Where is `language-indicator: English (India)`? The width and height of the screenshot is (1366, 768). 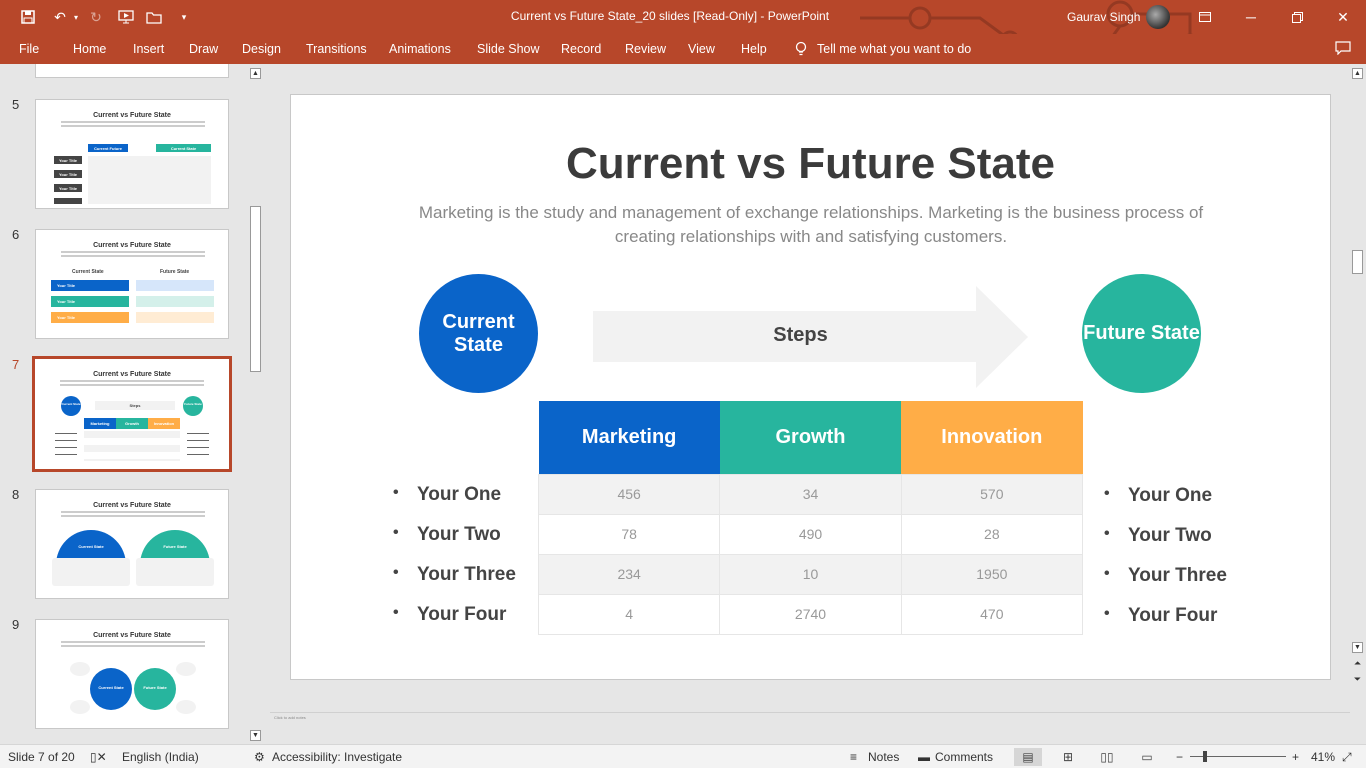 language-indicator: English (India) is located at coordinates (160, 757).